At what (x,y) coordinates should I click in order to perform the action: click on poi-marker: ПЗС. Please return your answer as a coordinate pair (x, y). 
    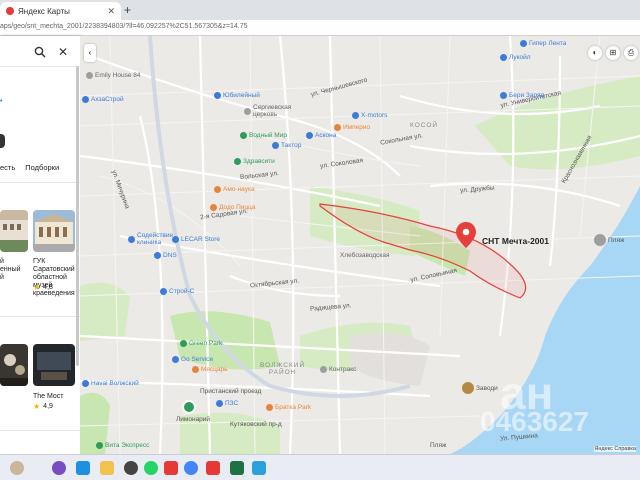
    Looking at the image, I should click on (227, 403).